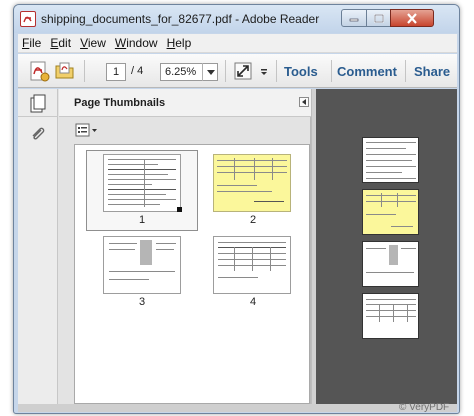 Image resolution: width=474 pixels, height=416 pixels. Describe the element at coordinates (424, 407) in the screenshot. I see `watermark: © VeryPDF` at that location.